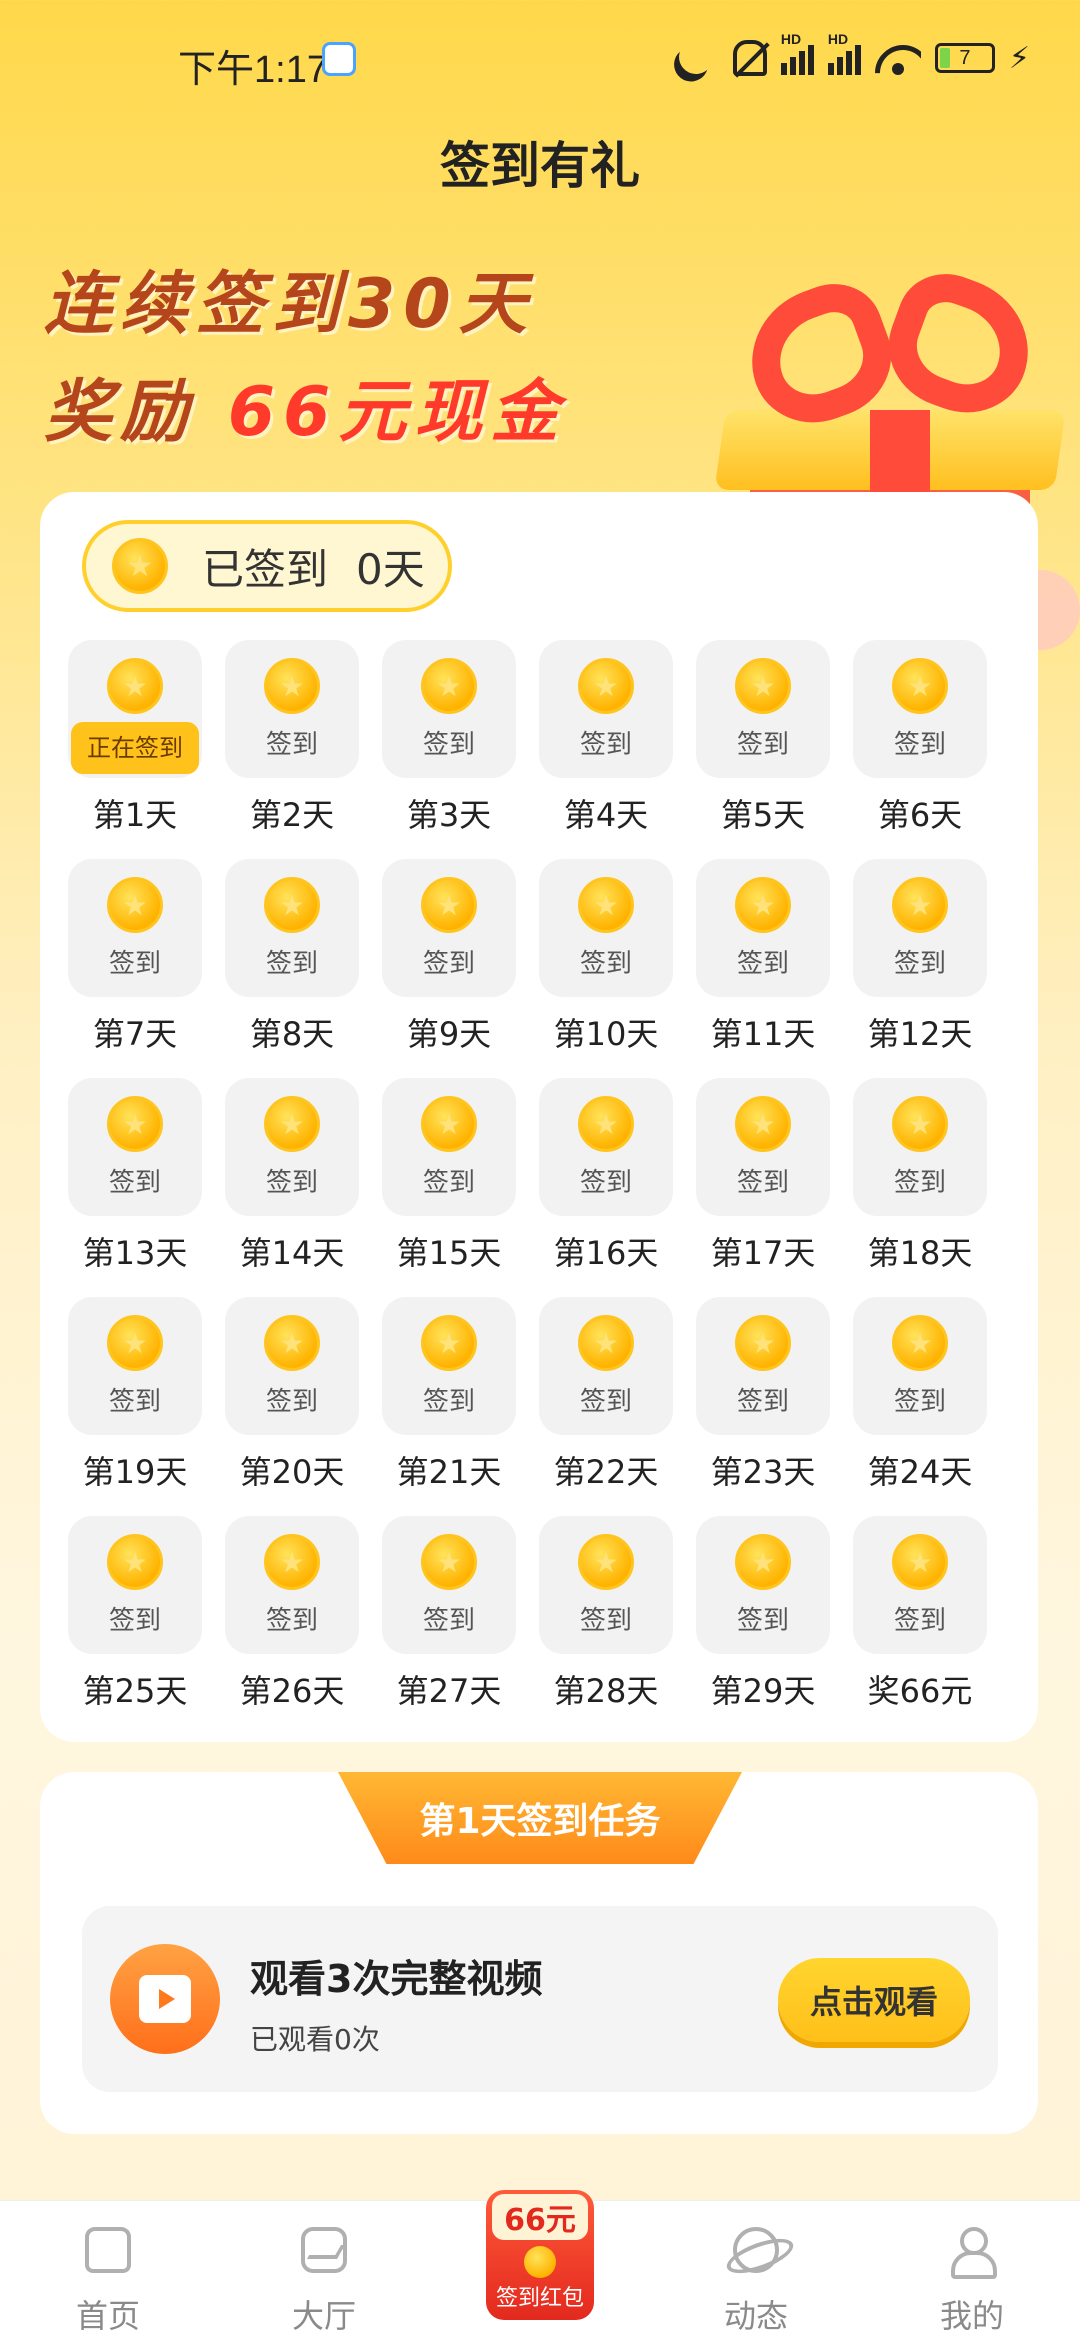 The image size is (1080, 2340). I want to click on signin-day: 签到第9天, so click(449, 968).